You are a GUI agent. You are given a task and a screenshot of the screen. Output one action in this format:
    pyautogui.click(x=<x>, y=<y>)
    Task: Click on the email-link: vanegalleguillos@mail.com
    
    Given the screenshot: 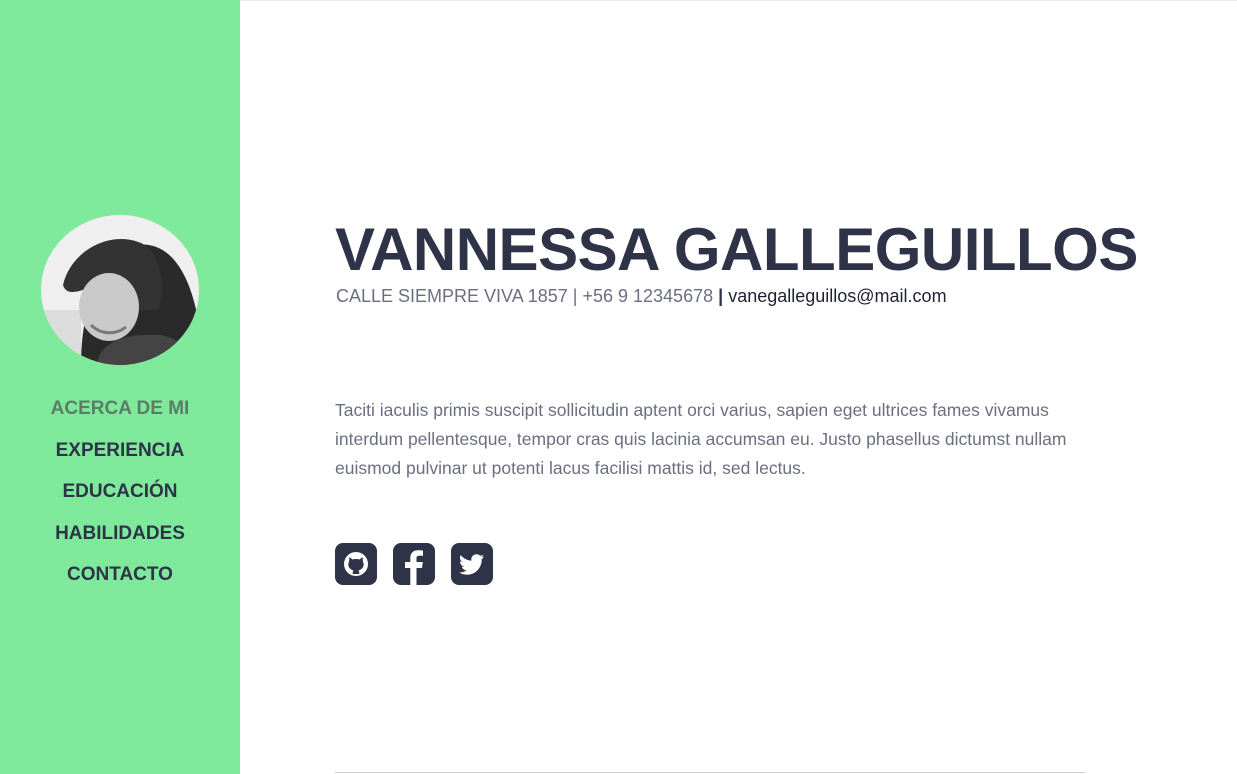 What is the action you would take?
    pyautogui.click(x=837, y=296)
    